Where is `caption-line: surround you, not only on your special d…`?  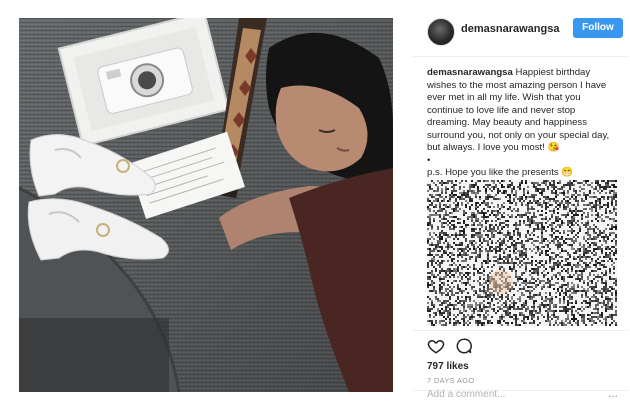 caption-line: surround you, not only on your special d… is located at coordinates (518, 135).